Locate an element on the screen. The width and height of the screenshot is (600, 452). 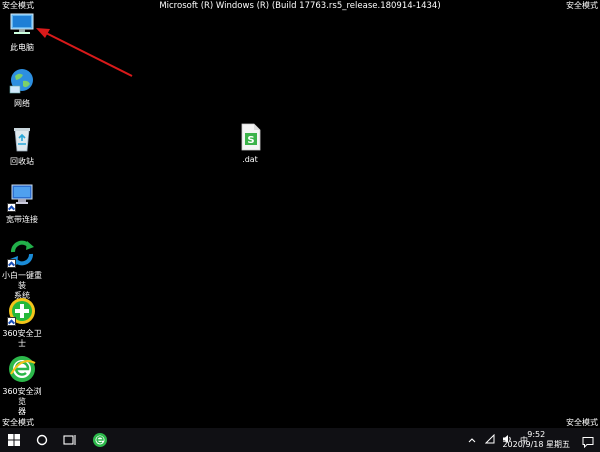
network-tray-icon is located at coordinates (489, 439).